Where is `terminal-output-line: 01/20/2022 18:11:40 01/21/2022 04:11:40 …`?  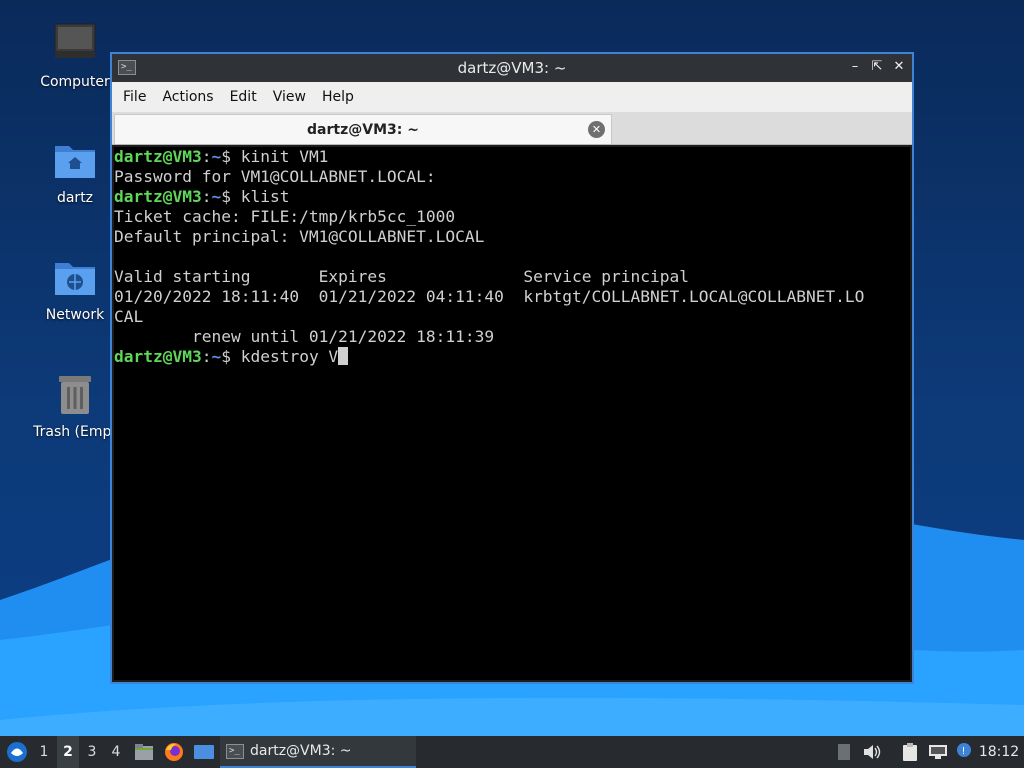 terminal-output-line: 01/20/2022 18:11:40 01/21/2022 04:11:40 … is located at coordinates (489, 296).